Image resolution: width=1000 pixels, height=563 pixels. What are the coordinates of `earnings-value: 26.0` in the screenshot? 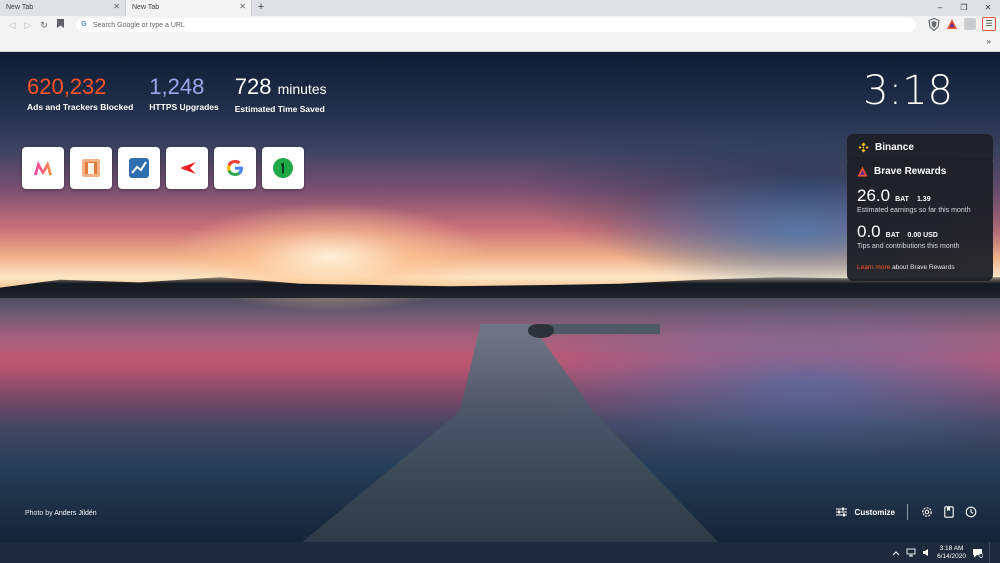 It's located at (874, 195).